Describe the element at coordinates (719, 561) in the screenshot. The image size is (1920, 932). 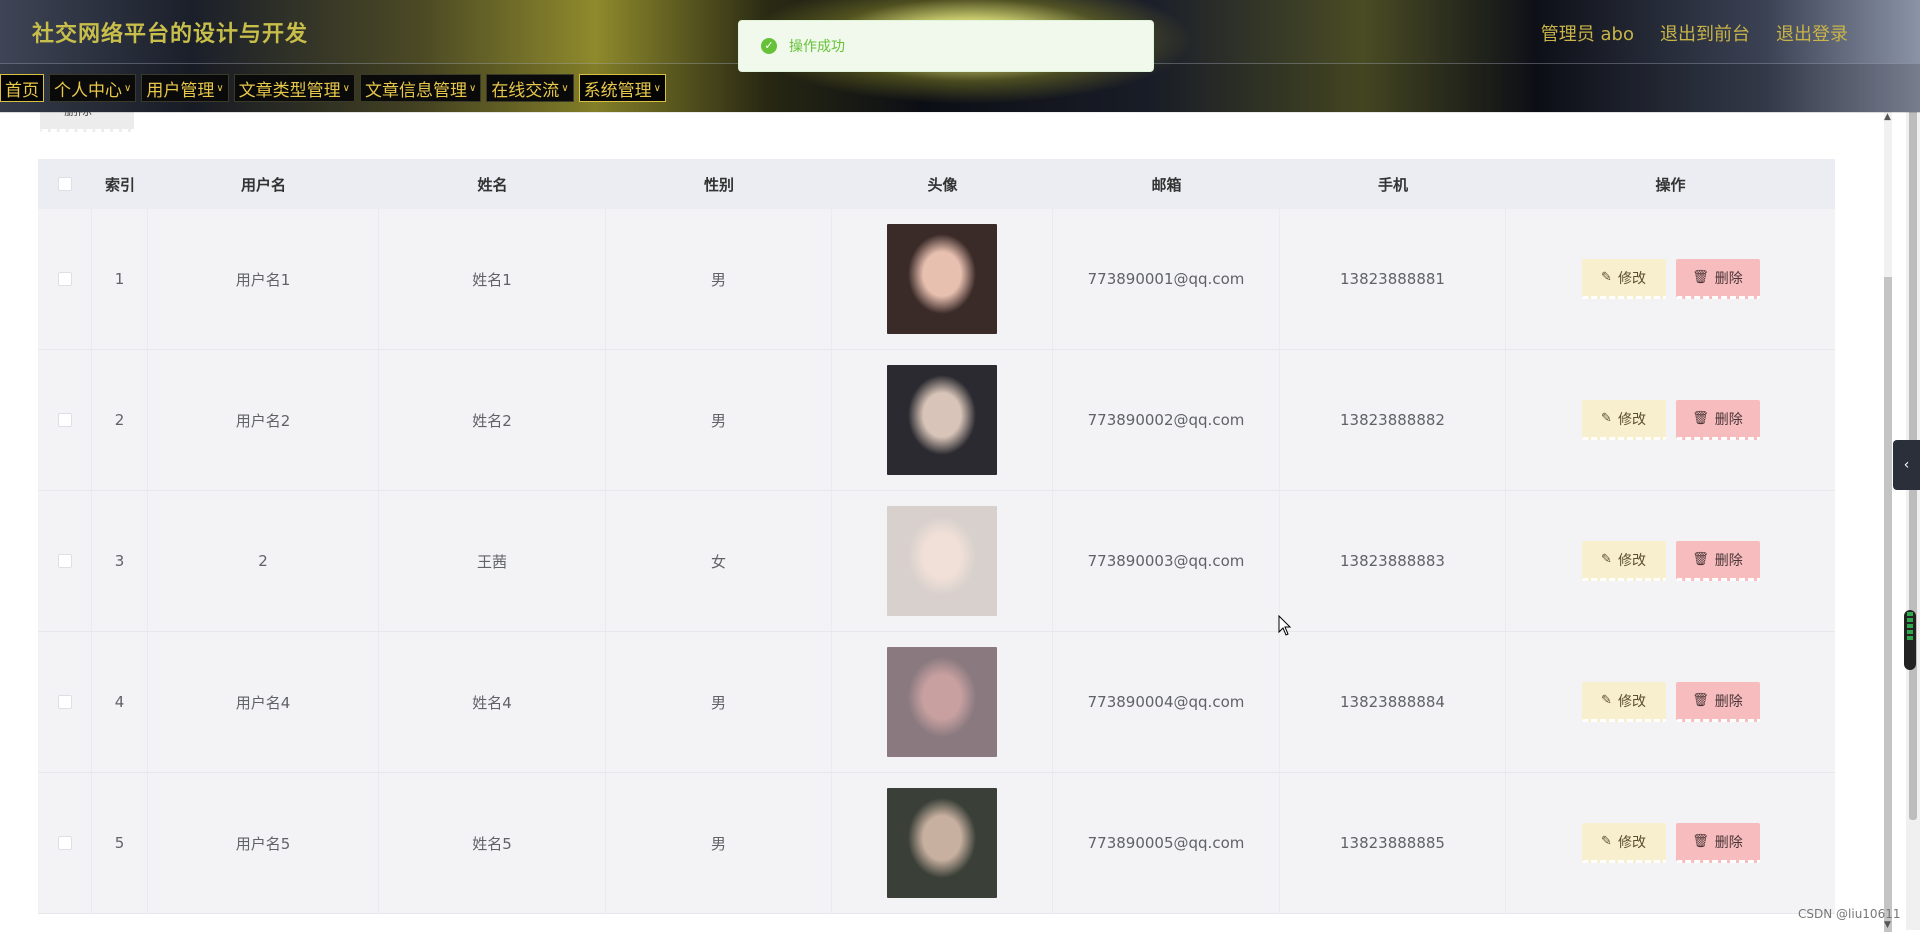
I see `cell-gender: 女` at that location.